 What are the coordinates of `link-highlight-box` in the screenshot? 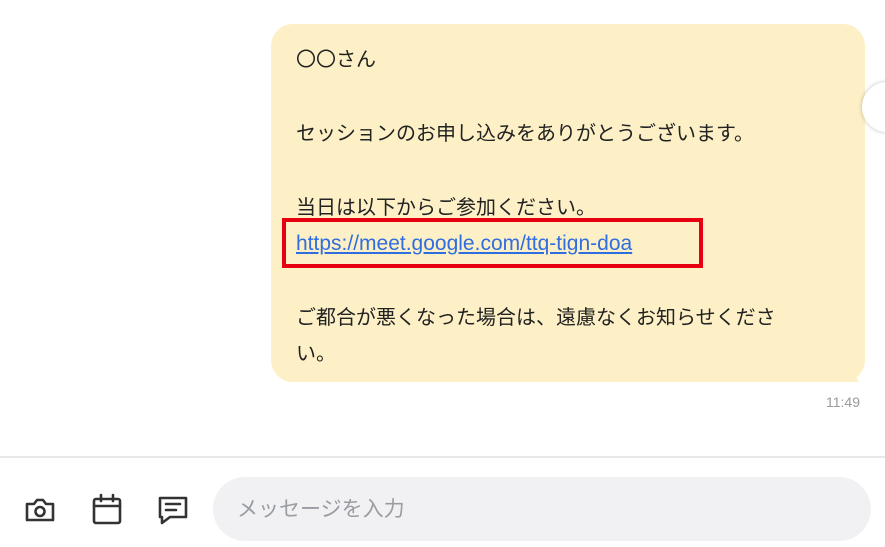 It's located at (492, 243).